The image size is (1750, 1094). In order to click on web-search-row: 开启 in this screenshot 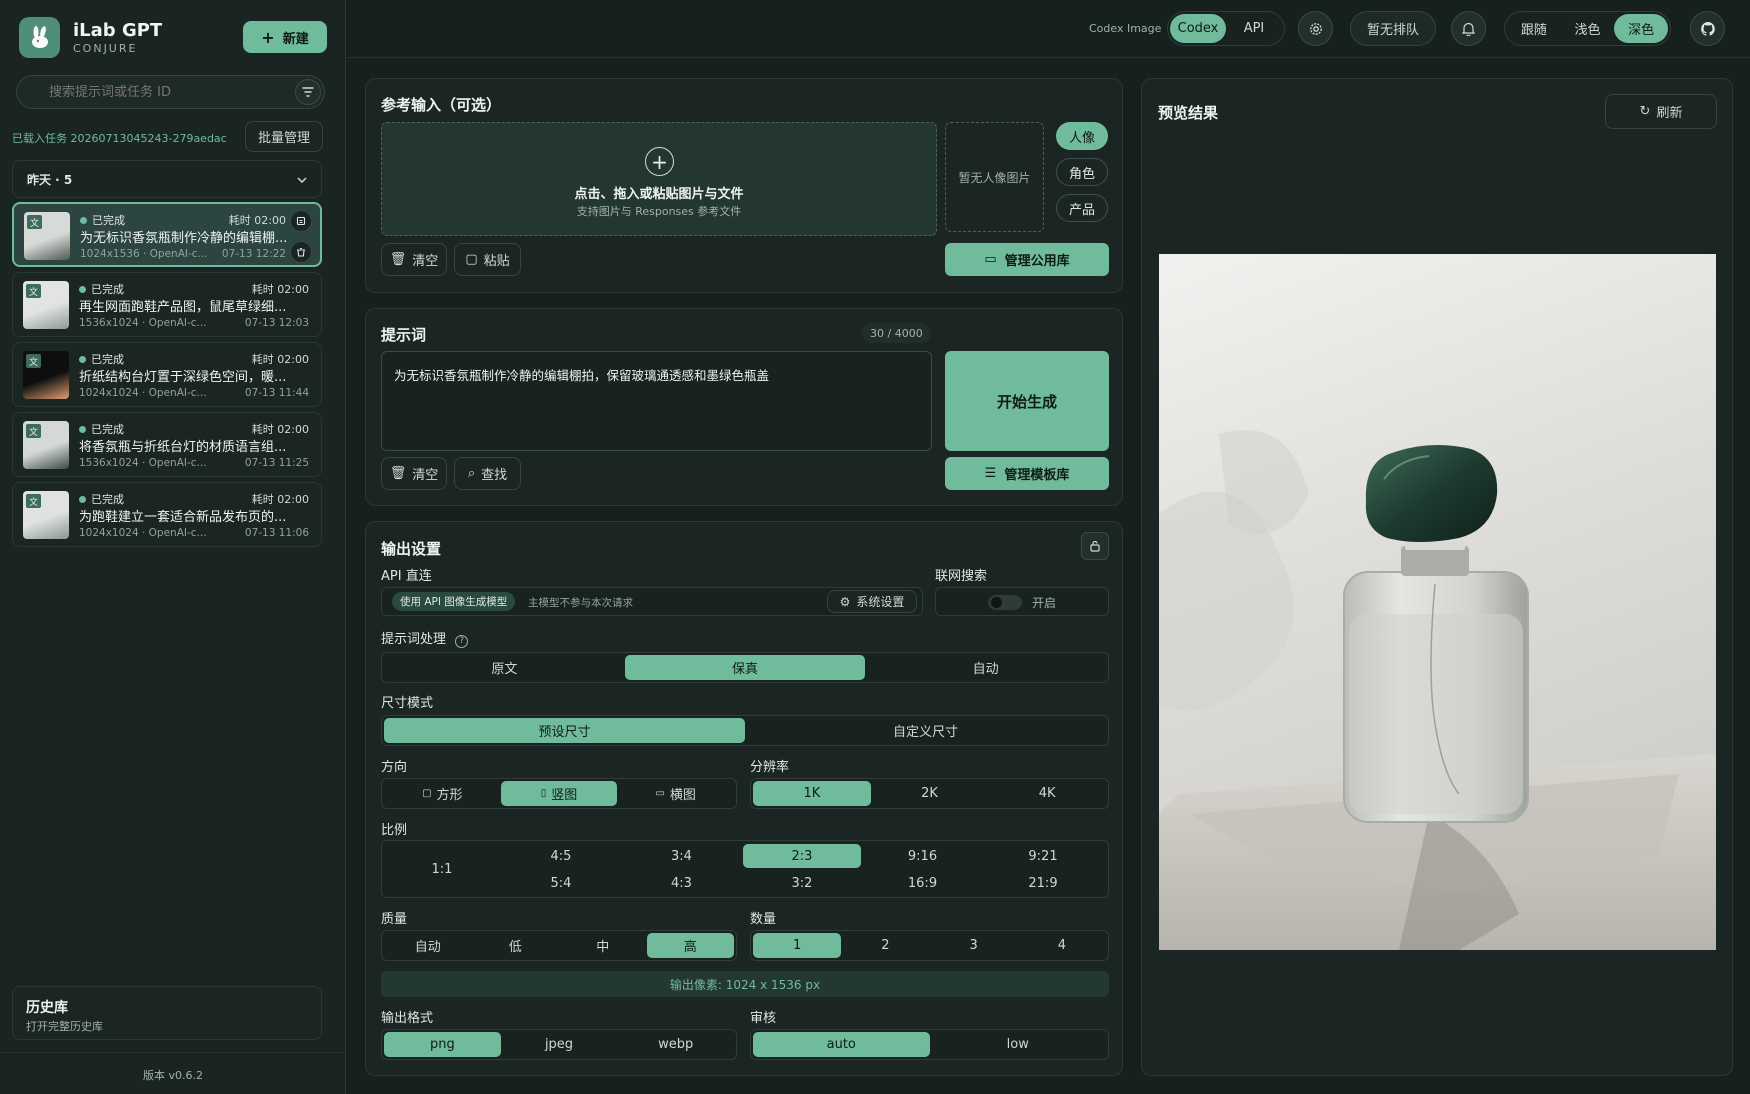, I will do `click(1022, 601)`.